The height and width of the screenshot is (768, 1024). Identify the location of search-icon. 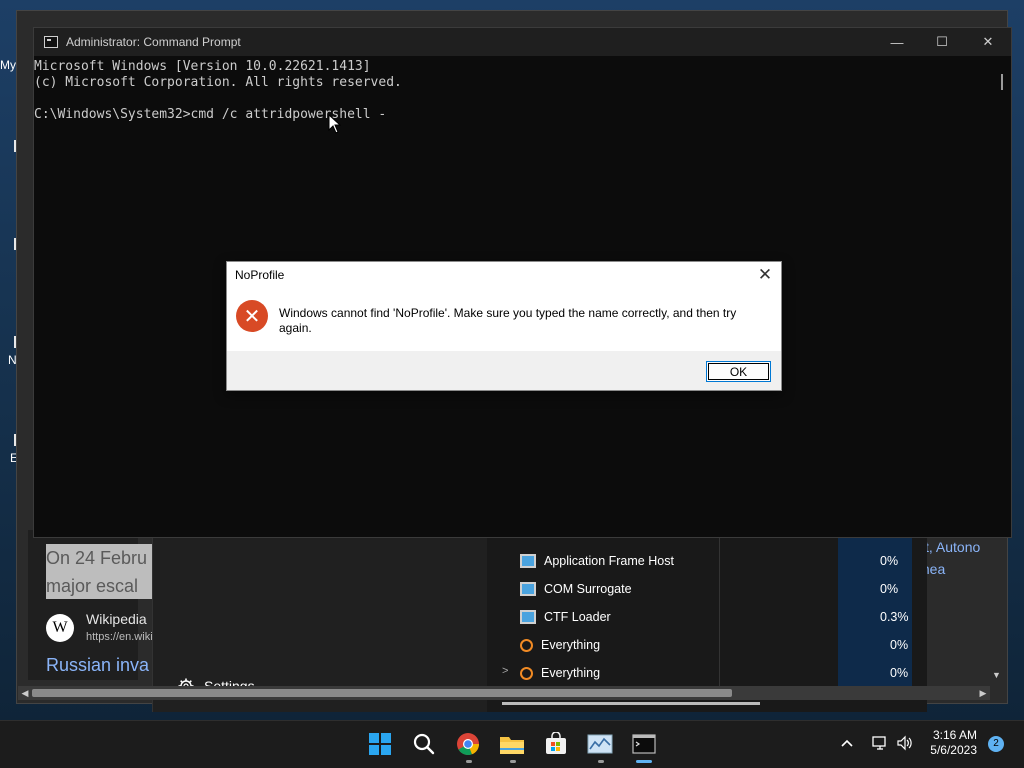
(424, 744).